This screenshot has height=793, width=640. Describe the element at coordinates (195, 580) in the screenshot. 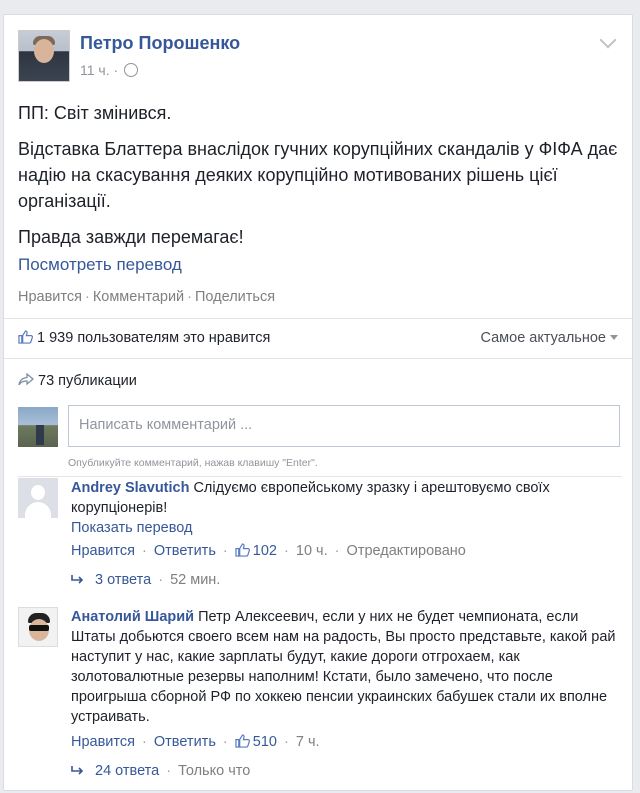

I see `replies-timestamp: 52 мин.` at that location.